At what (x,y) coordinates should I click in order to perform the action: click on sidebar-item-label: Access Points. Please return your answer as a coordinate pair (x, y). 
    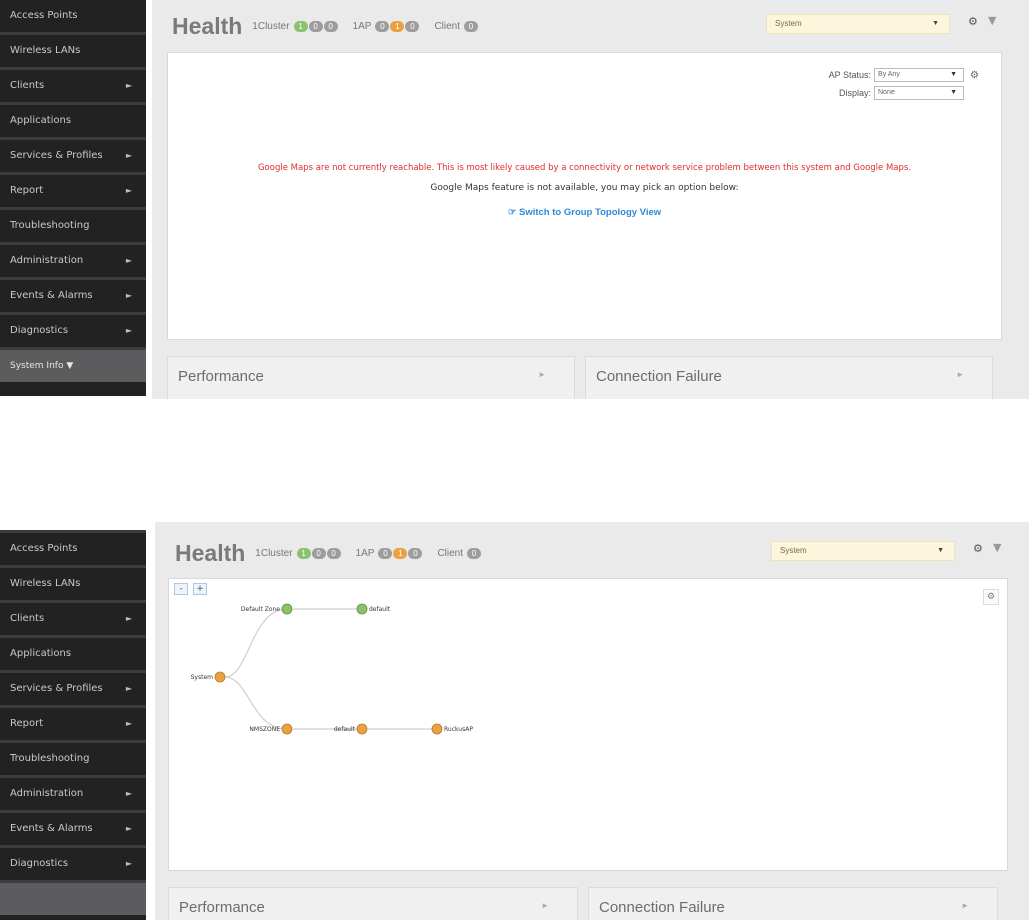
    Looking at the image, I should click on (44, 15).